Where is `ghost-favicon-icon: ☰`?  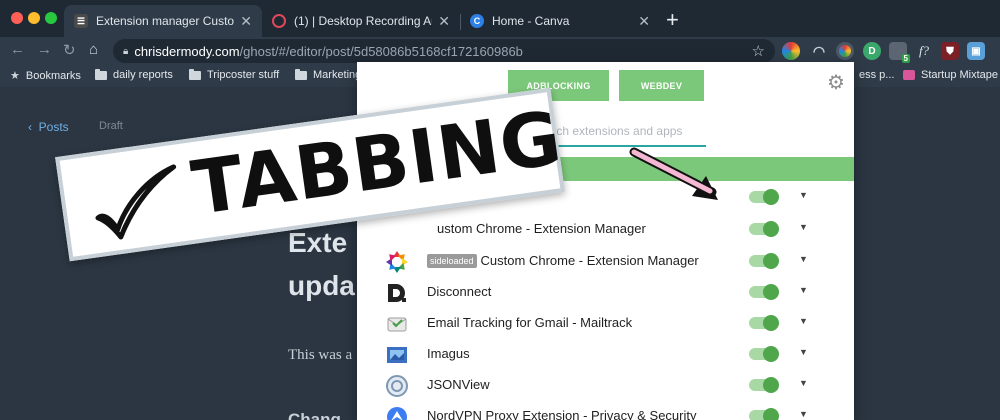 ghost-favicon-icon: ☰ is located at coordinates (81, 21).